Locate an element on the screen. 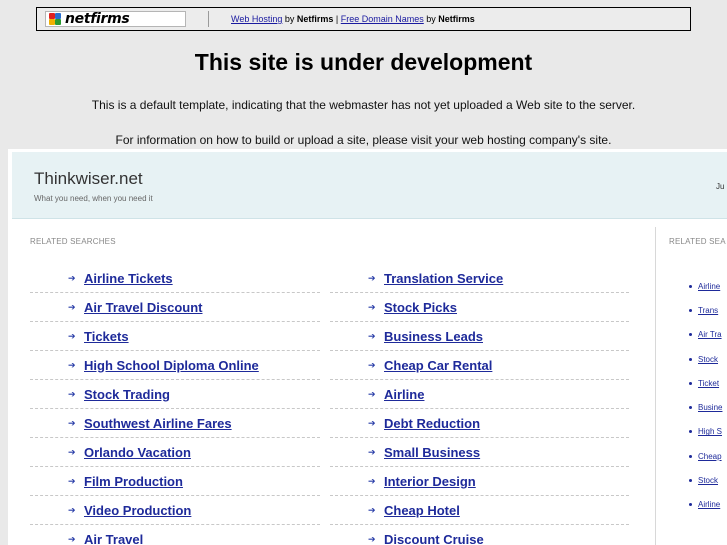 This screenshot has height=545, width=727. list-item: ➔ Discount Cruise is located at coordinates (479, 535).